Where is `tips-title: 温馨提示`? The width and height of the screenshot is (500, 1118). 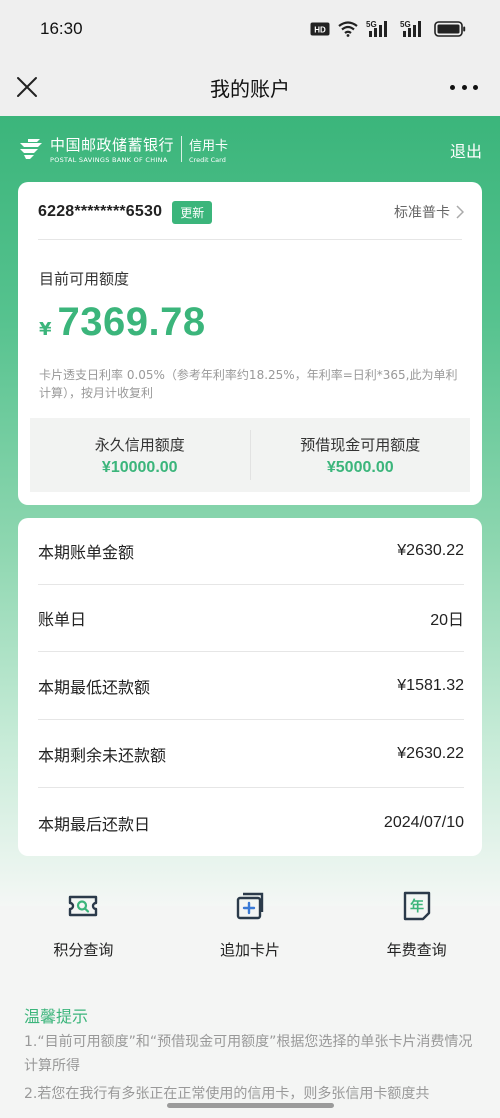
tips-title: 温馨提示 is located at coordinates (56, 1016).